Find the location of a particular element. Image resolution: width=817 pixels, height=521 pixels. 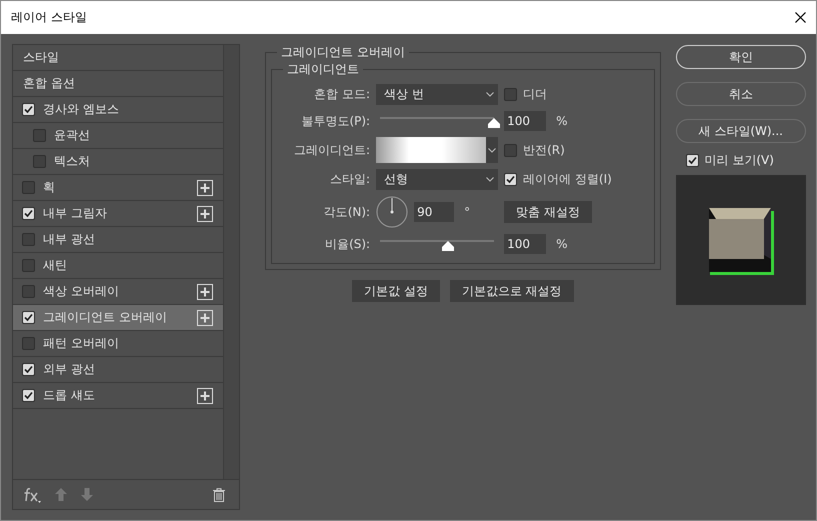

style-list-item: 텍스처 is located at coordinates (118, 162).